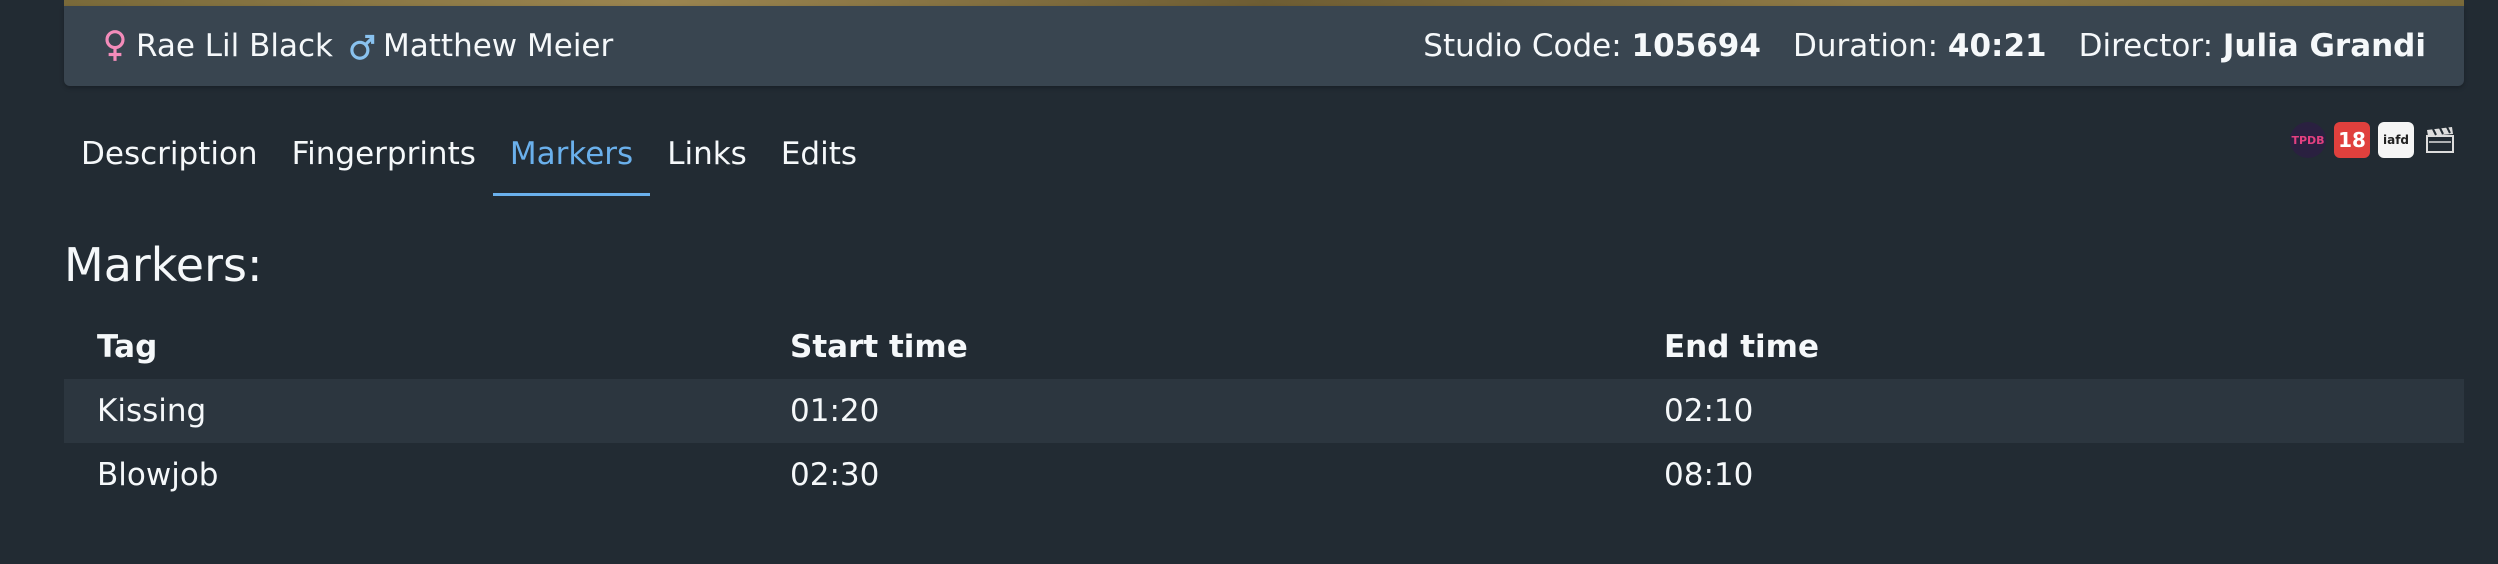  I want to click on column-header-start-time: Start time, so click(879, 347).